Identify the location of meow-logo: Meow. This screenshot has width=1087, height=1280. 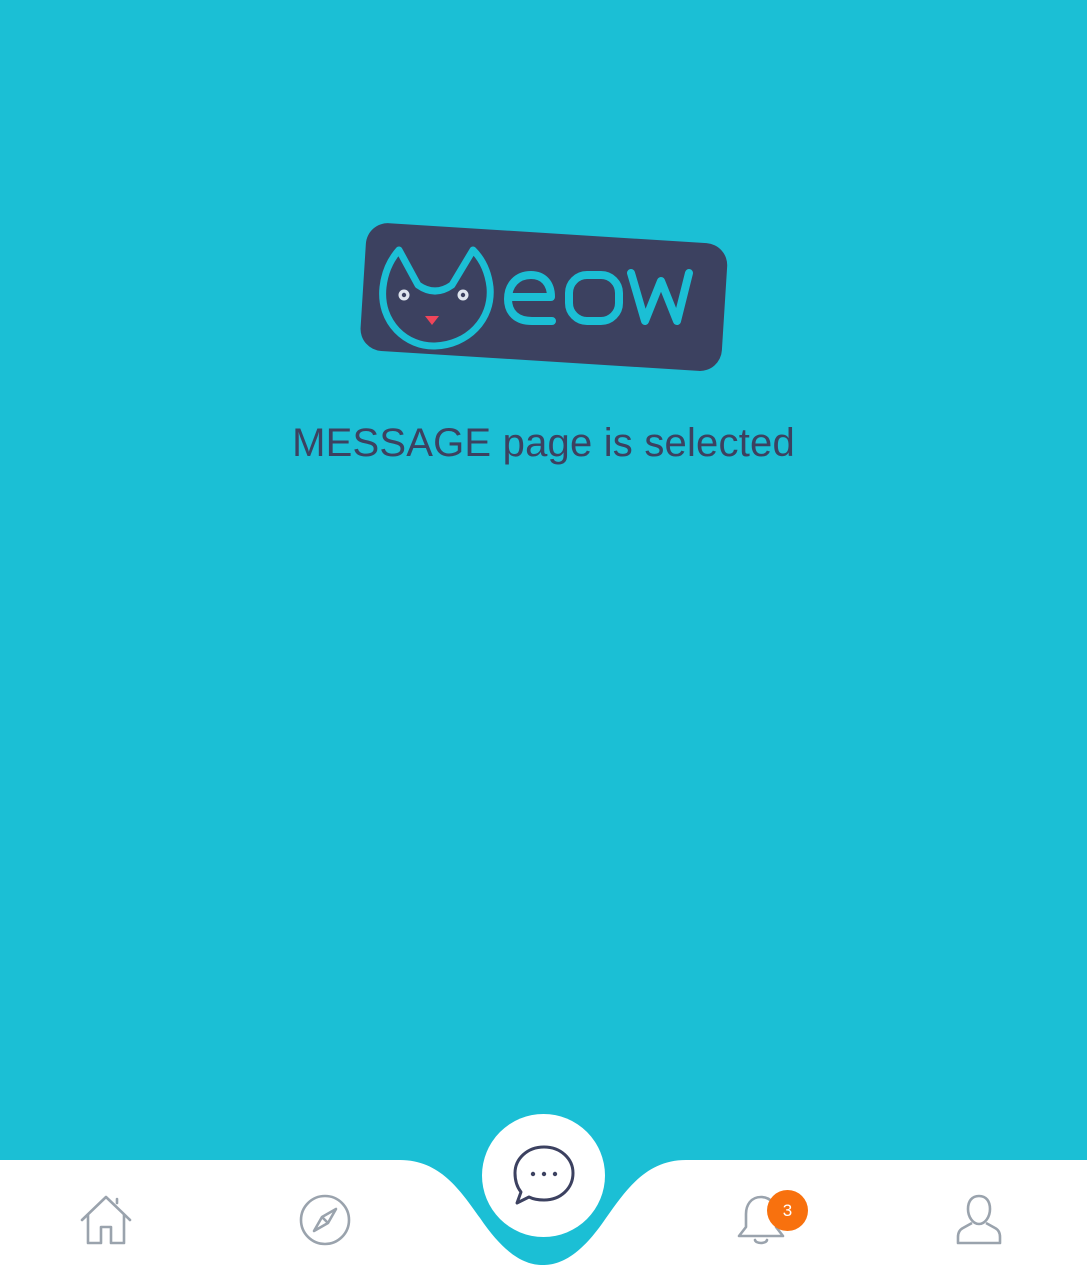
(543, 296).